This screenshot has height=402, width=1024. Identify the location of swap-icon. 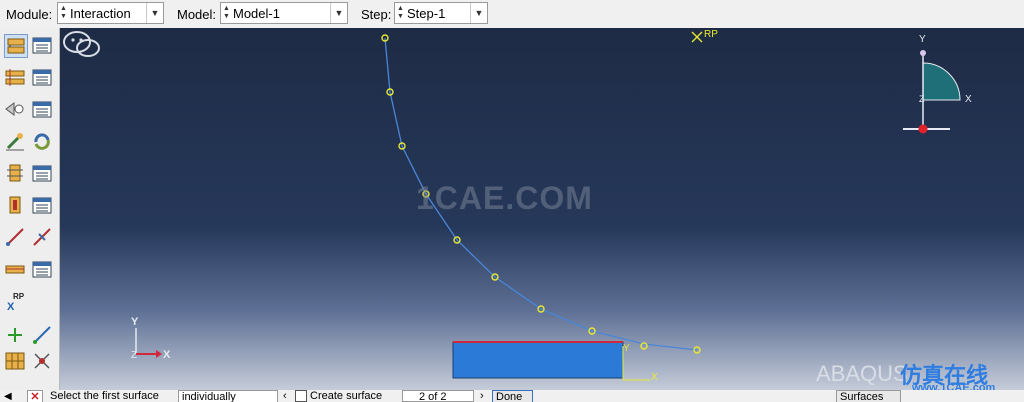
(42, 141).